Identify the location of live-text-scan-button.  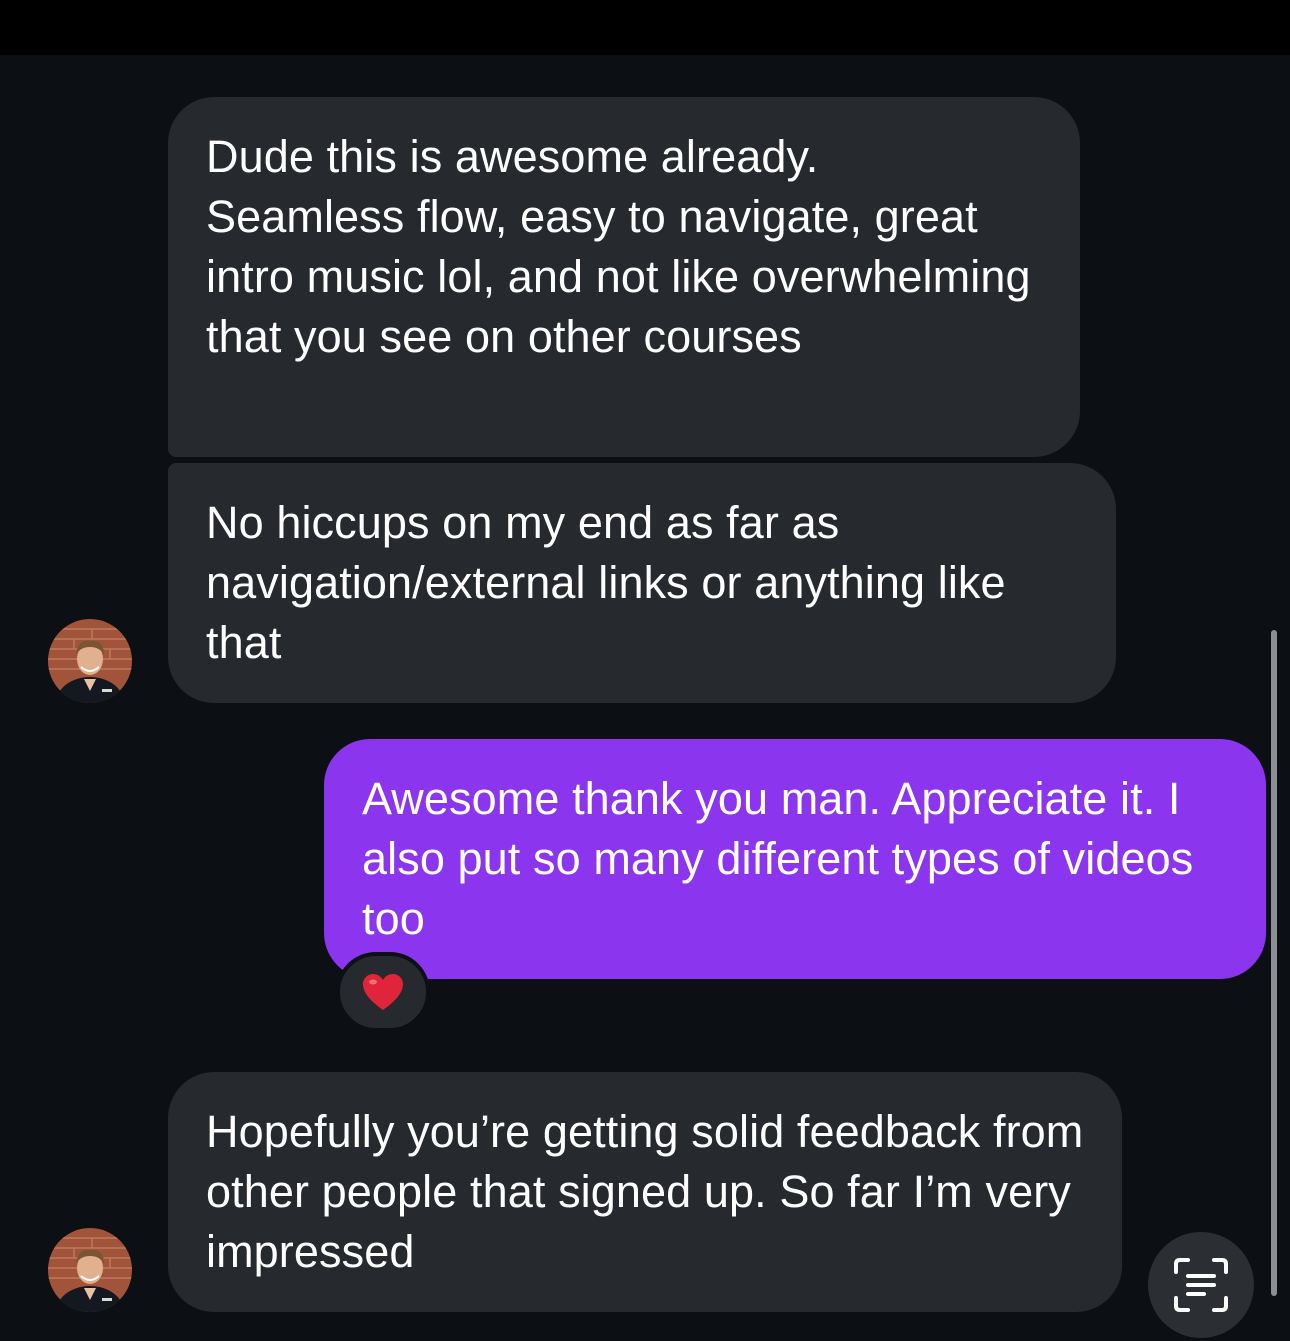
(1201, 1285).